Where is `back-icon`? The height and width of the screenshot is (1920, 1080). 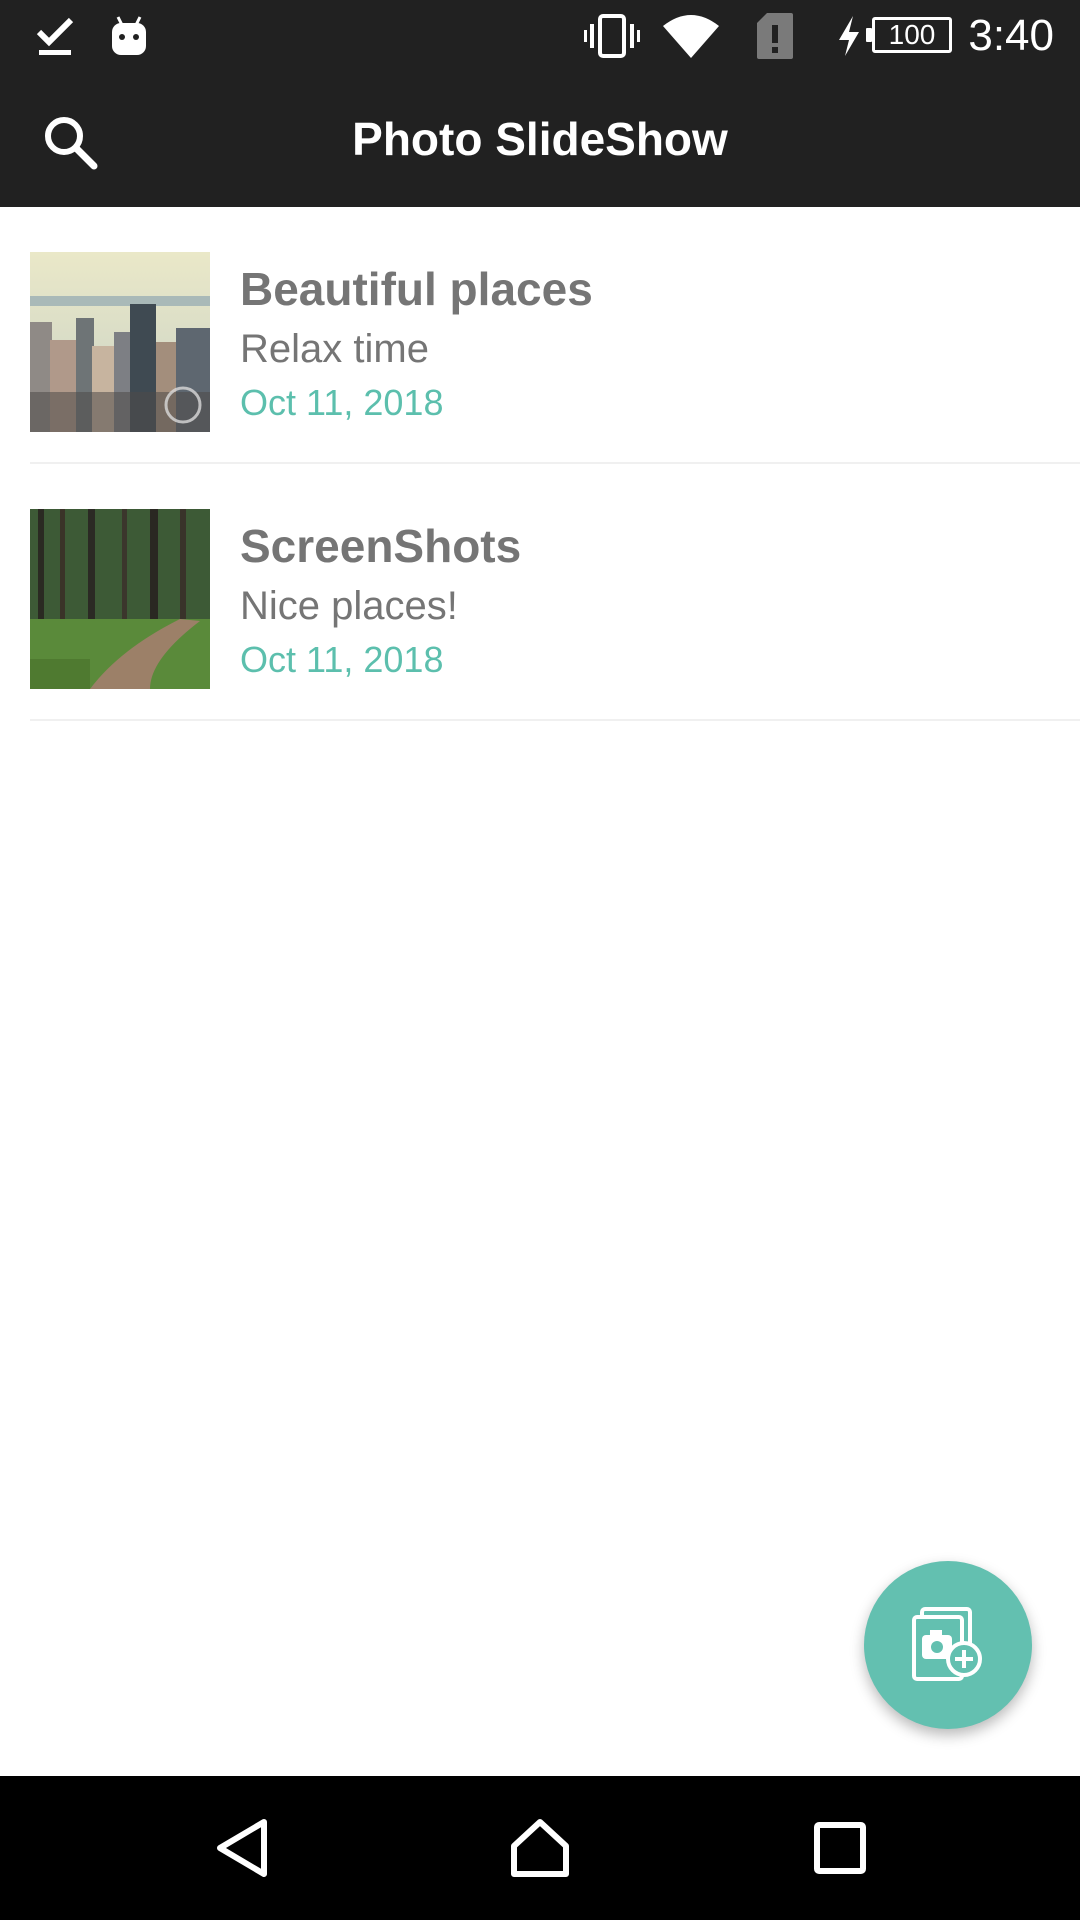
back-icon is located at coordinates (242, 1848).